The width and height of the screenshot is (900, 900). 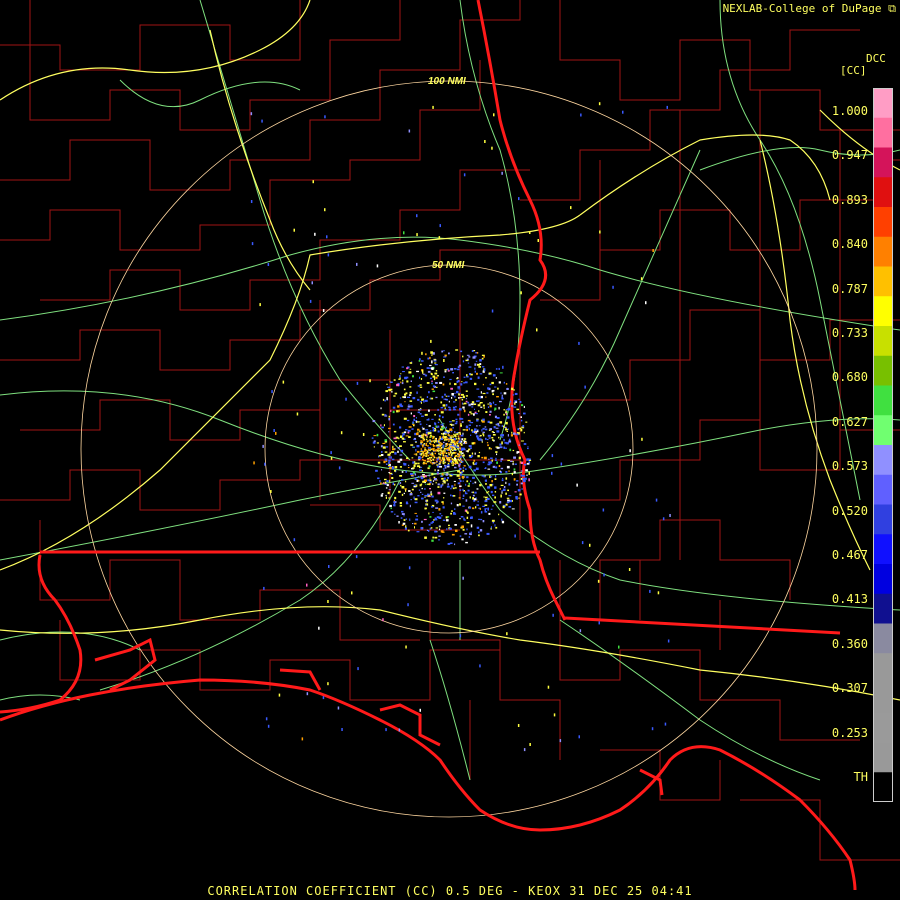 What do you see at coordinates (883, 132) in the screenshot?
I see `legend-swatch` at bounding box center [883, 132].